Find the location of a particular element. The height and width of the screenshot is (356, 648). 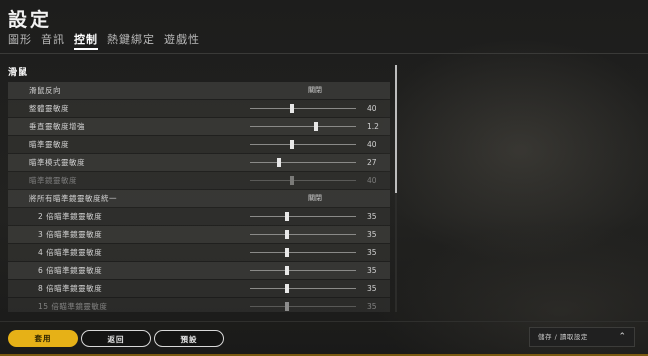

chevron-up-icon: ⌃ is located at coordinates (622, 337).